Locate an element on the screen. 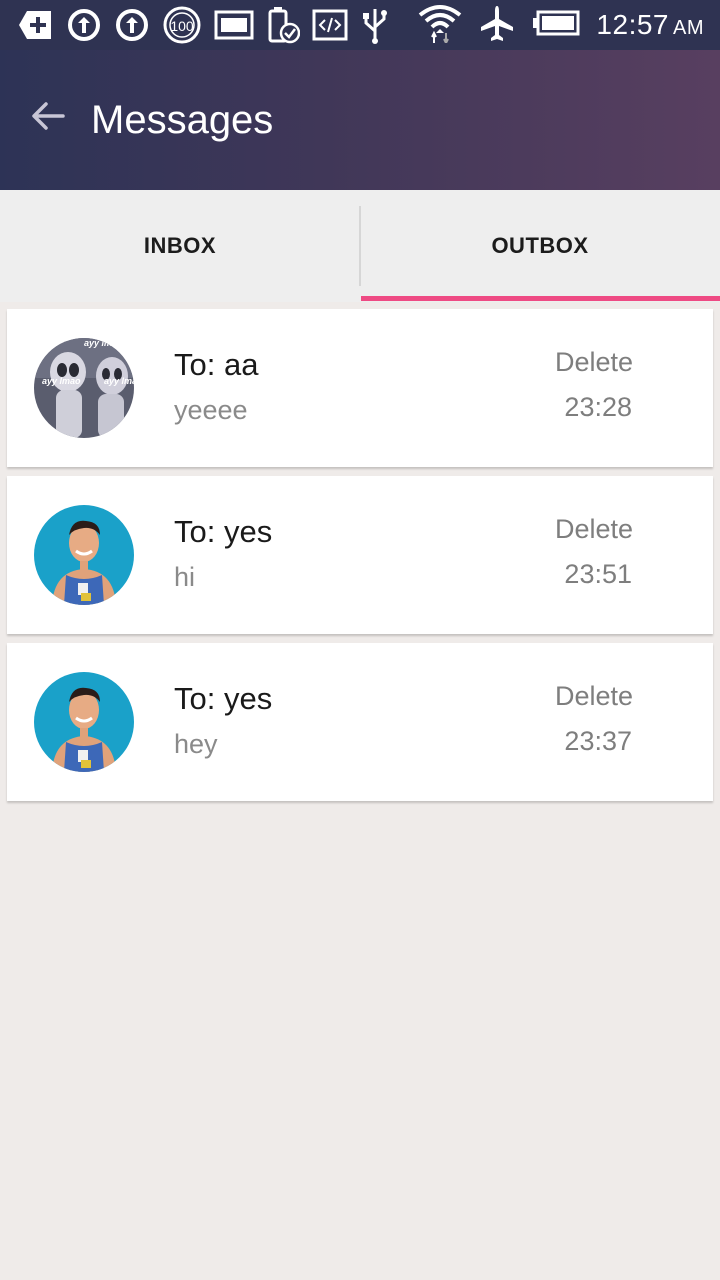 Image resolution: width=720 pixels, height=1280 pixels. avatar-caption-right: ayy lmao is located at coordinates (119, 381).